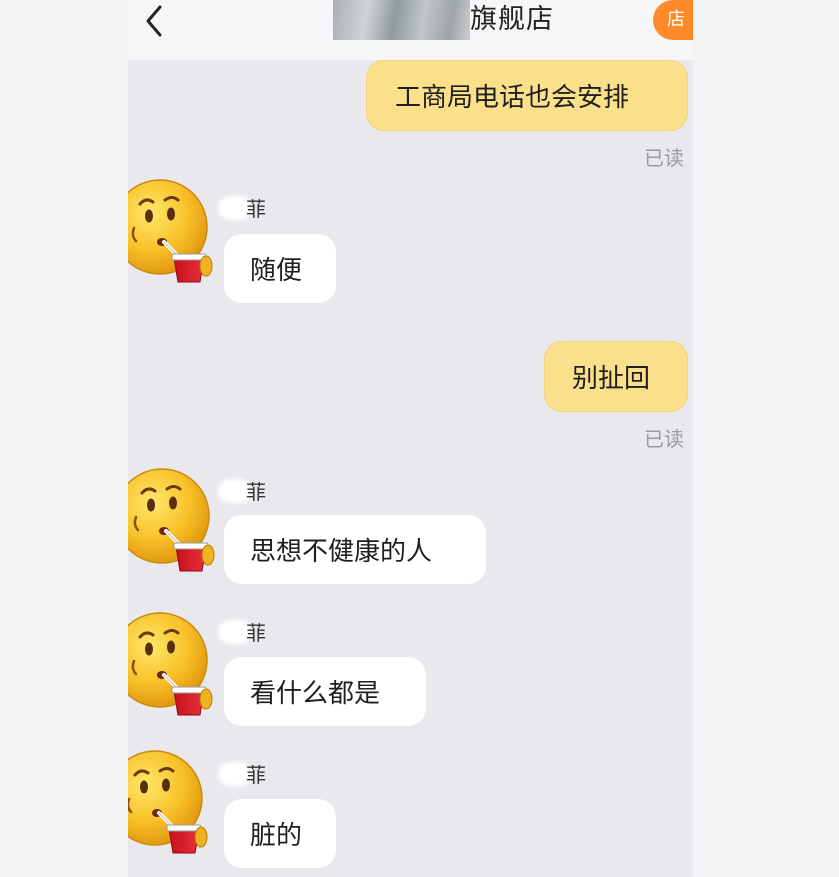  What do you see at coordinates (512, 98) in the screenshot?
I see `message-text: 工商局电话也会安排` at bounding box center [512, 98].